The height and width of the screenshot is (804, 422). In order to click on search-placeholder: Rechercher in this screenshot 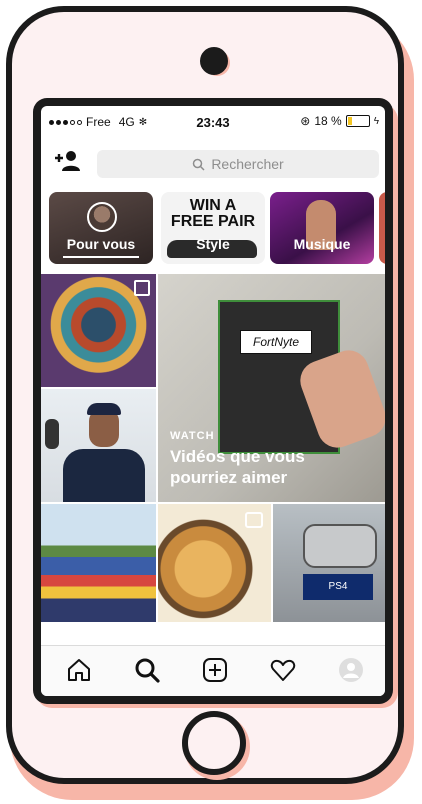, I will do `click(247, 164)`.